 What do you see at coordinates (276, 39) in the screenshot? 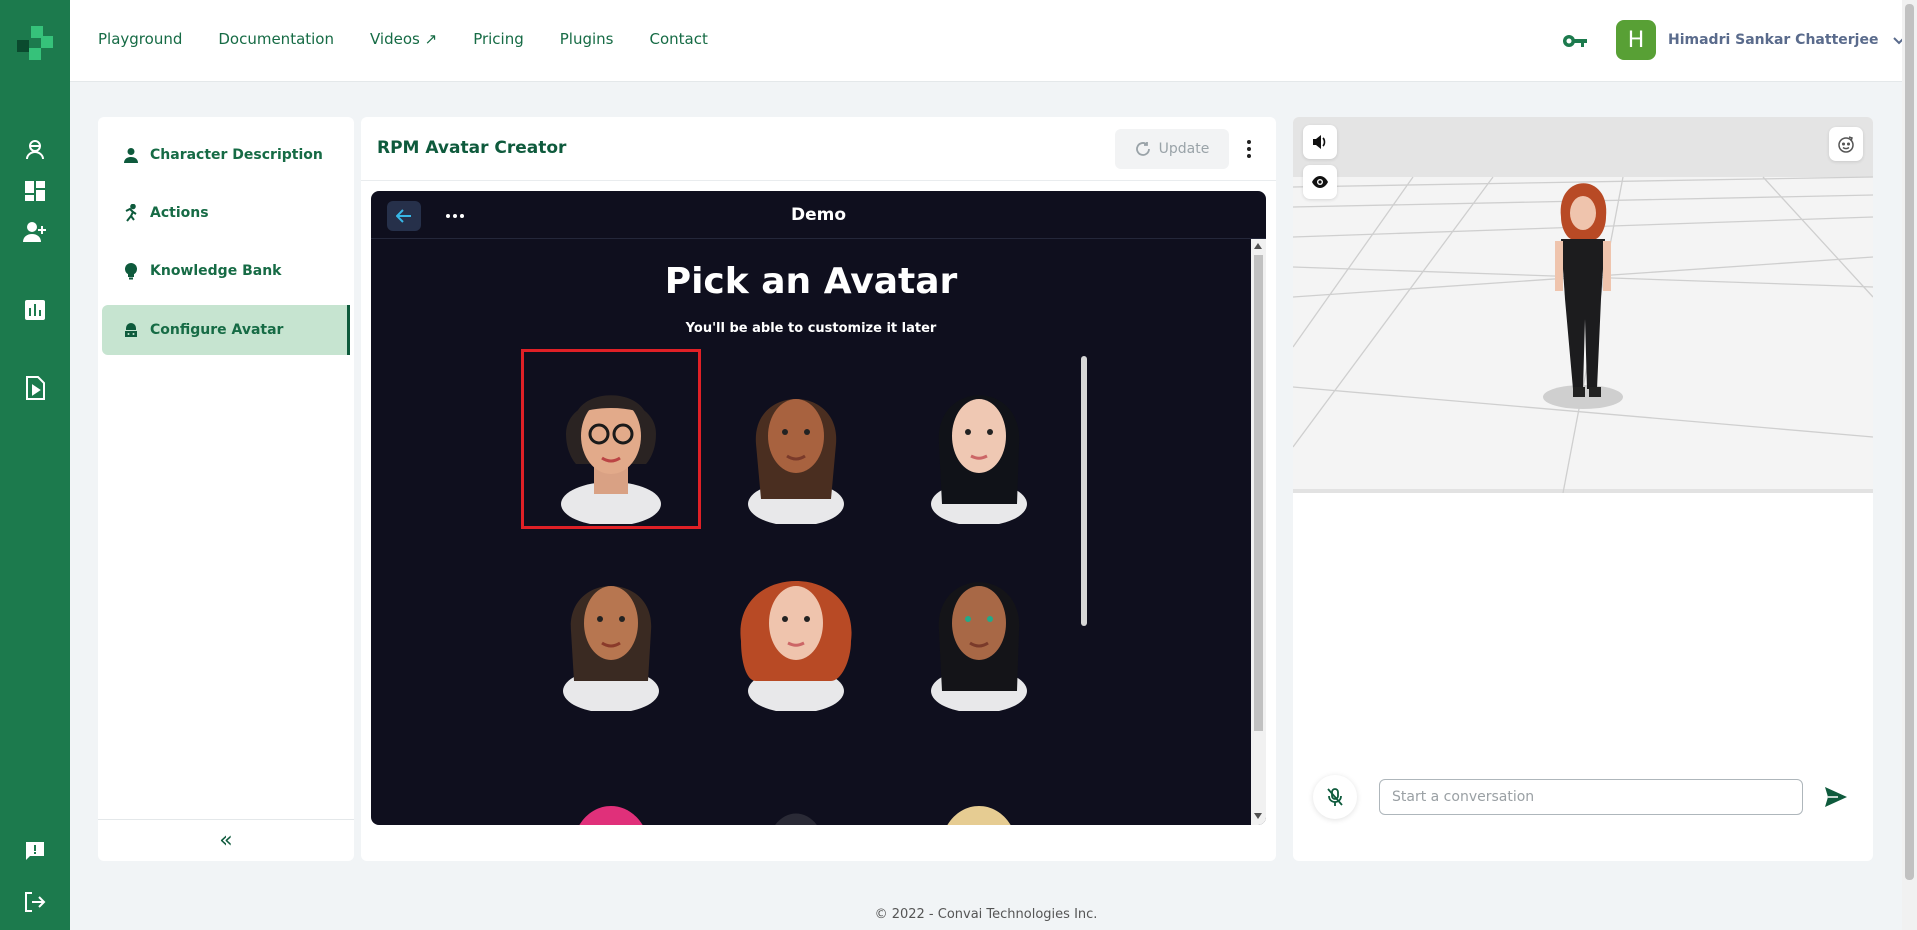
I see `nav-documentation: Documentation` at bounding box center [276, 39].